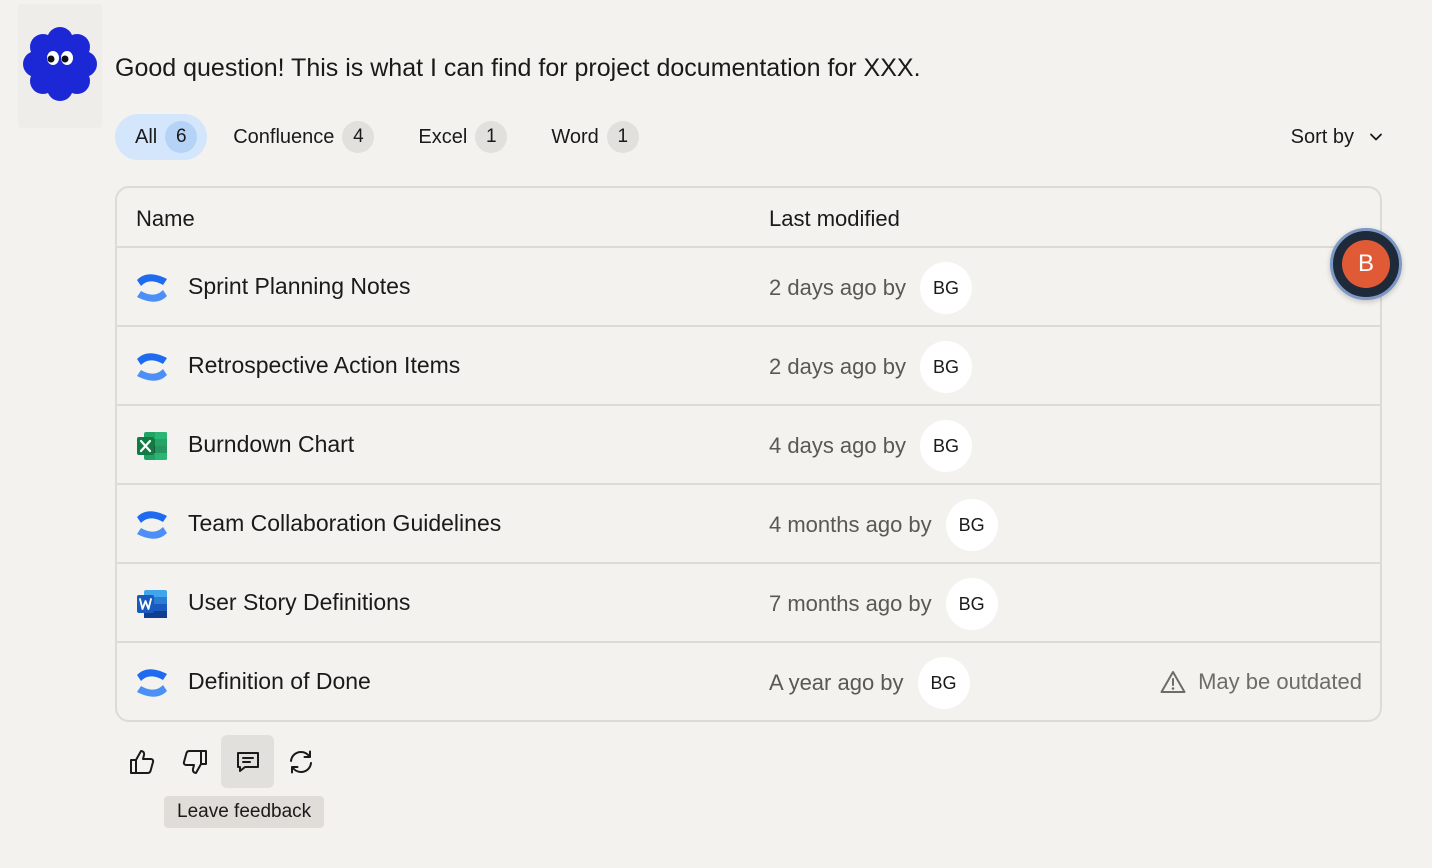 The width and height of the screenshot is (1432, 868). Describe the element at coordinates (850, 603) in the screenshot. I see `modified-text: 7 months ago by` at that location.